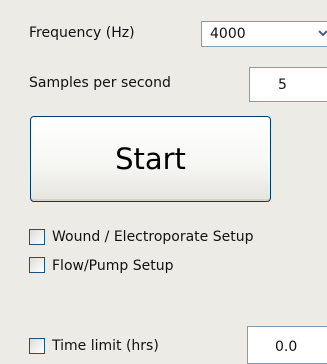 Image resolution: width=327 pixels, height=364 pixels. What do you see at coordinates (282, 85) in the screenshot?
I see `samples-per-second-value: 5` at bounding box center [282, 85].